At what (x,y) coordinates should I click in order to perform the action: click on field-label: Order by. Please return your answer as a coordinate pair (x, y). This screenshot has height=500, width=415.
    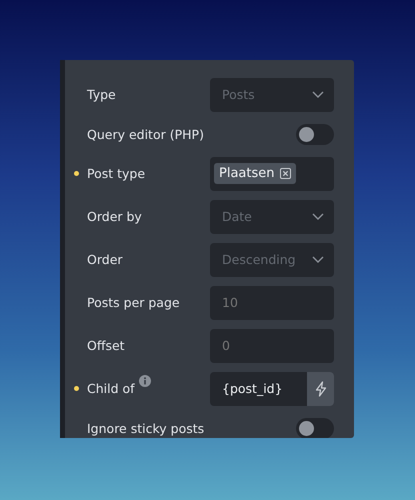
    Looking at the image, I should click on (114, 216).